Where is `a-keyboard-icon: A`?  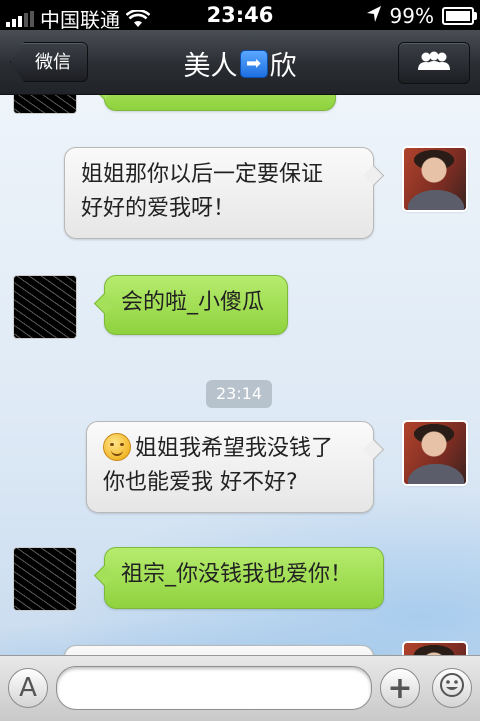
a-keyboard-icon: A is located at coordinates (28, 688).